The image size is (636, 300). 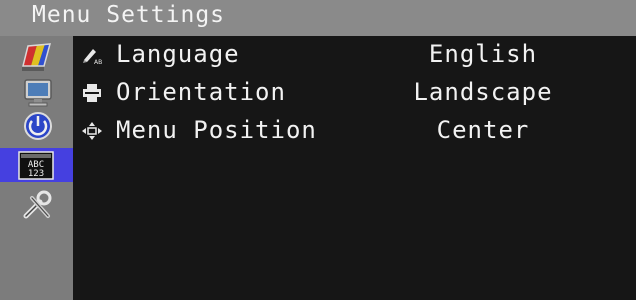 What do you see at coordinates (98, 62) in the screenshot?
I see `svg-text: AB` at bounding box center [98, 62].